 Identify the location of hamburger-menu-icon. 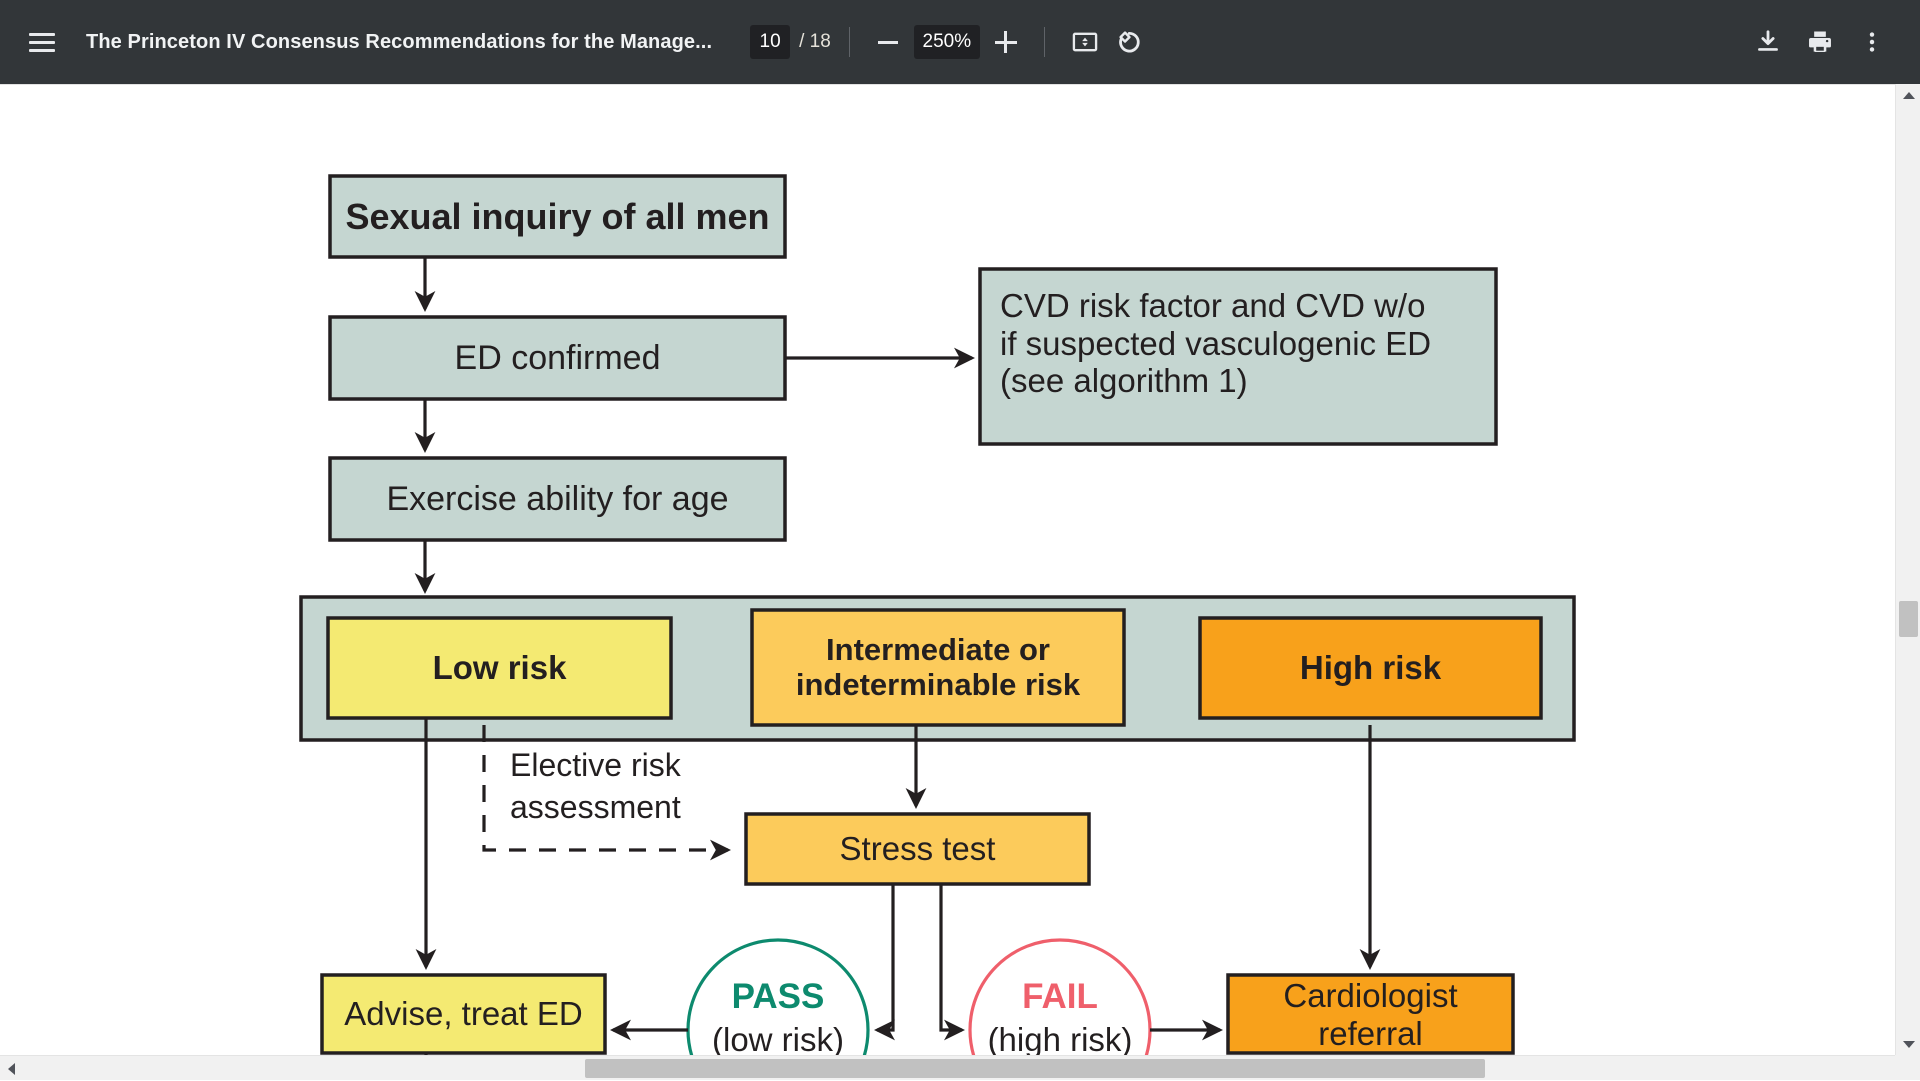
(42, 42).